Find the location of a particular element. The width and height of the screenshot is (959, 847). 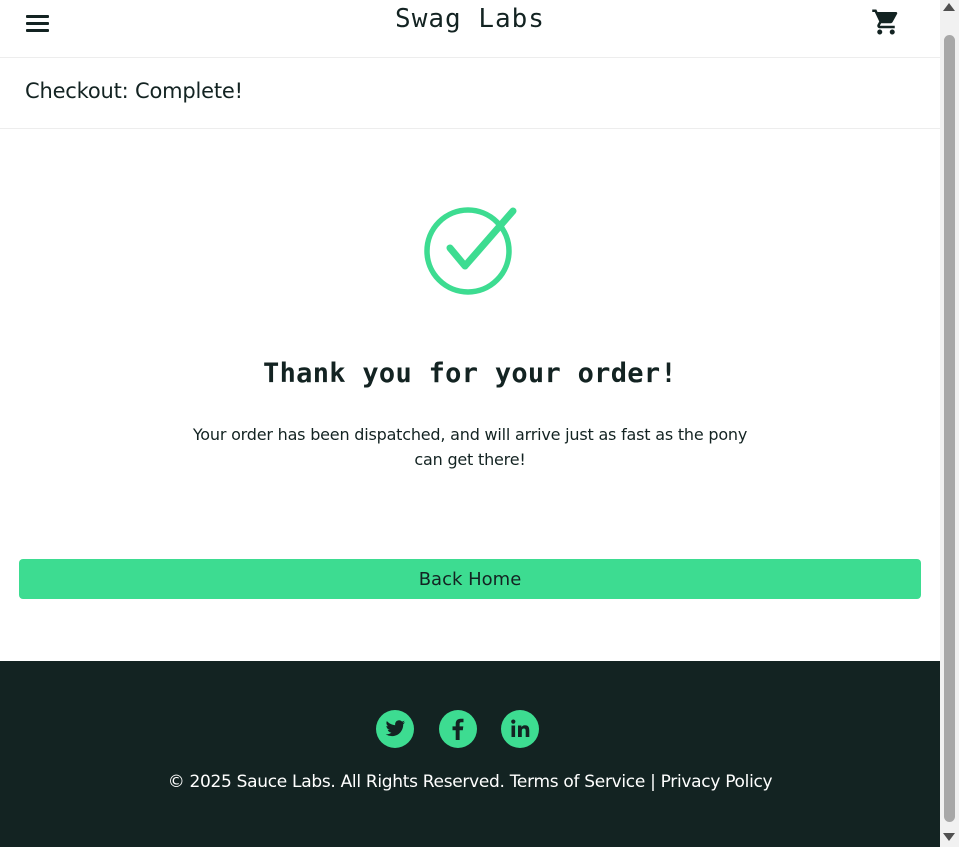

scroll-down-arrow-icon is located at coordinates (949, 837).